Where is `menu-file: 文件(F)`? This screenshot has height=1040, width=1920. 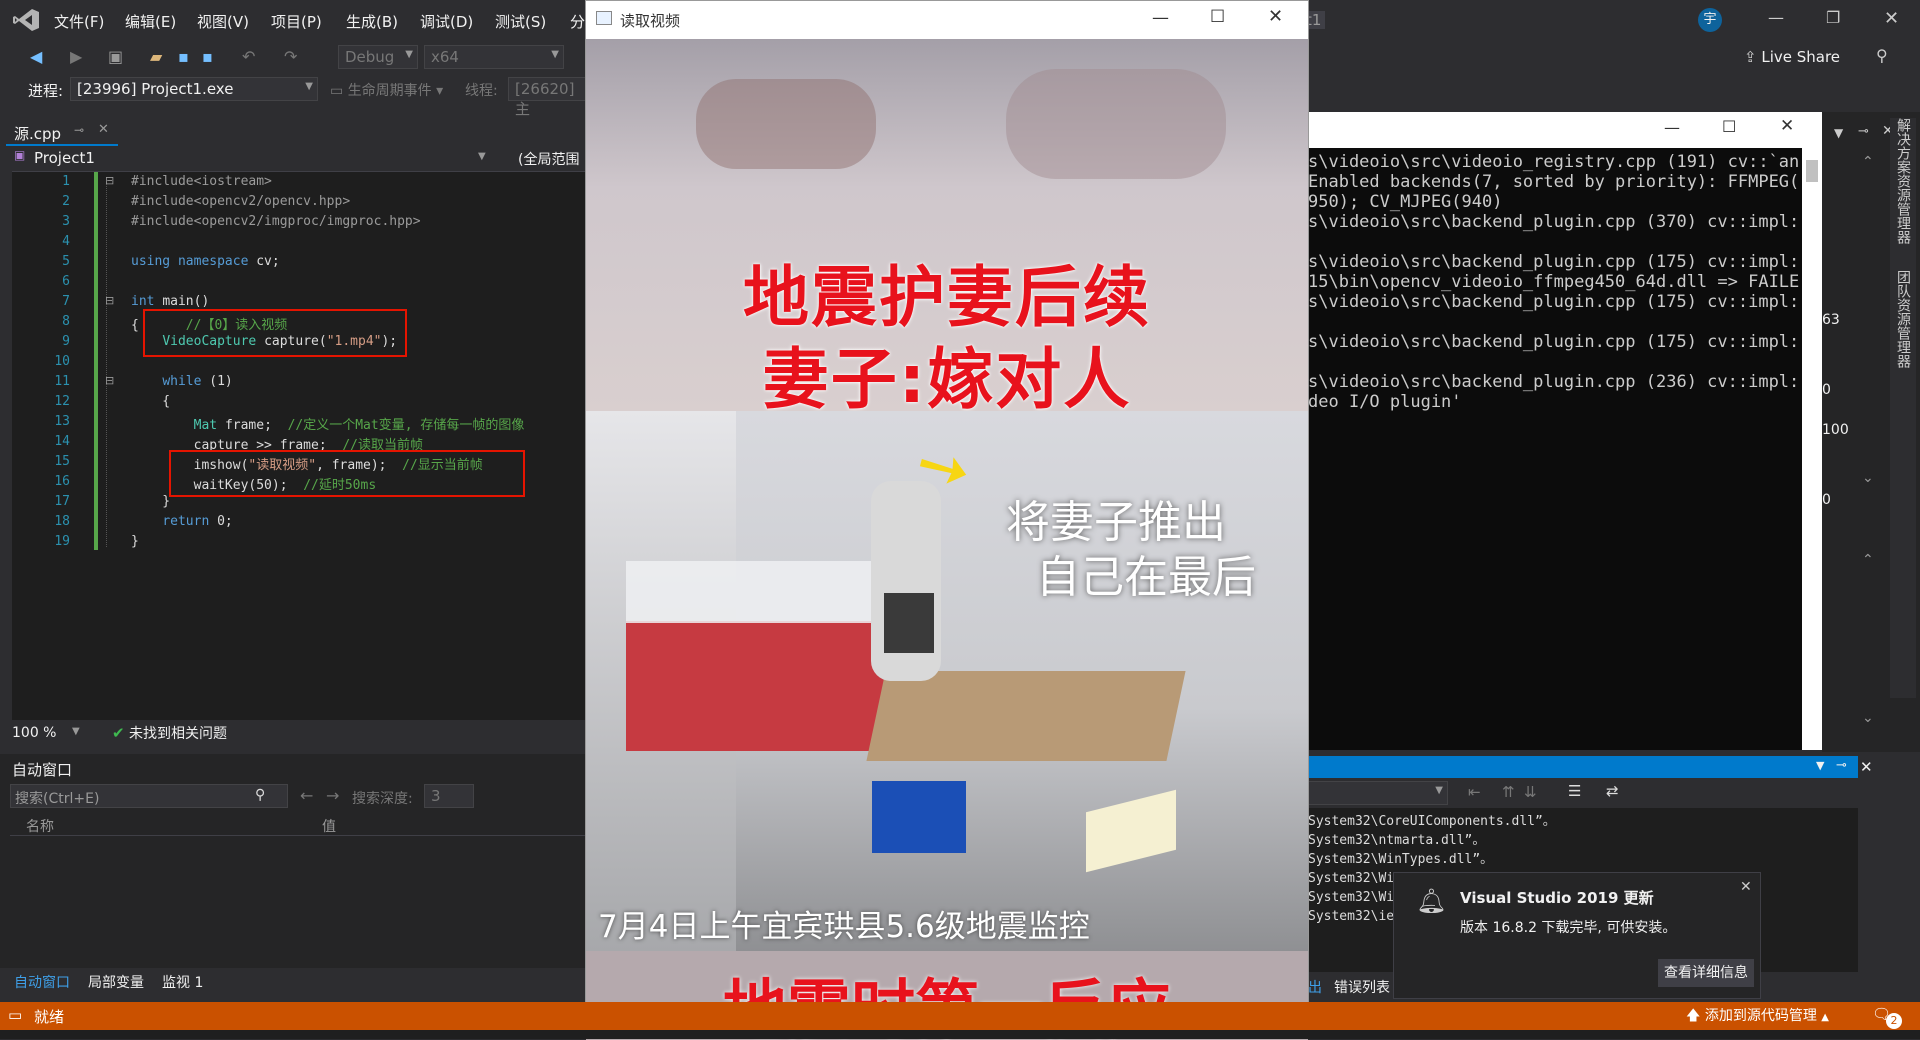 menu-file: 文件(F) is located at coordinates (79, 21).